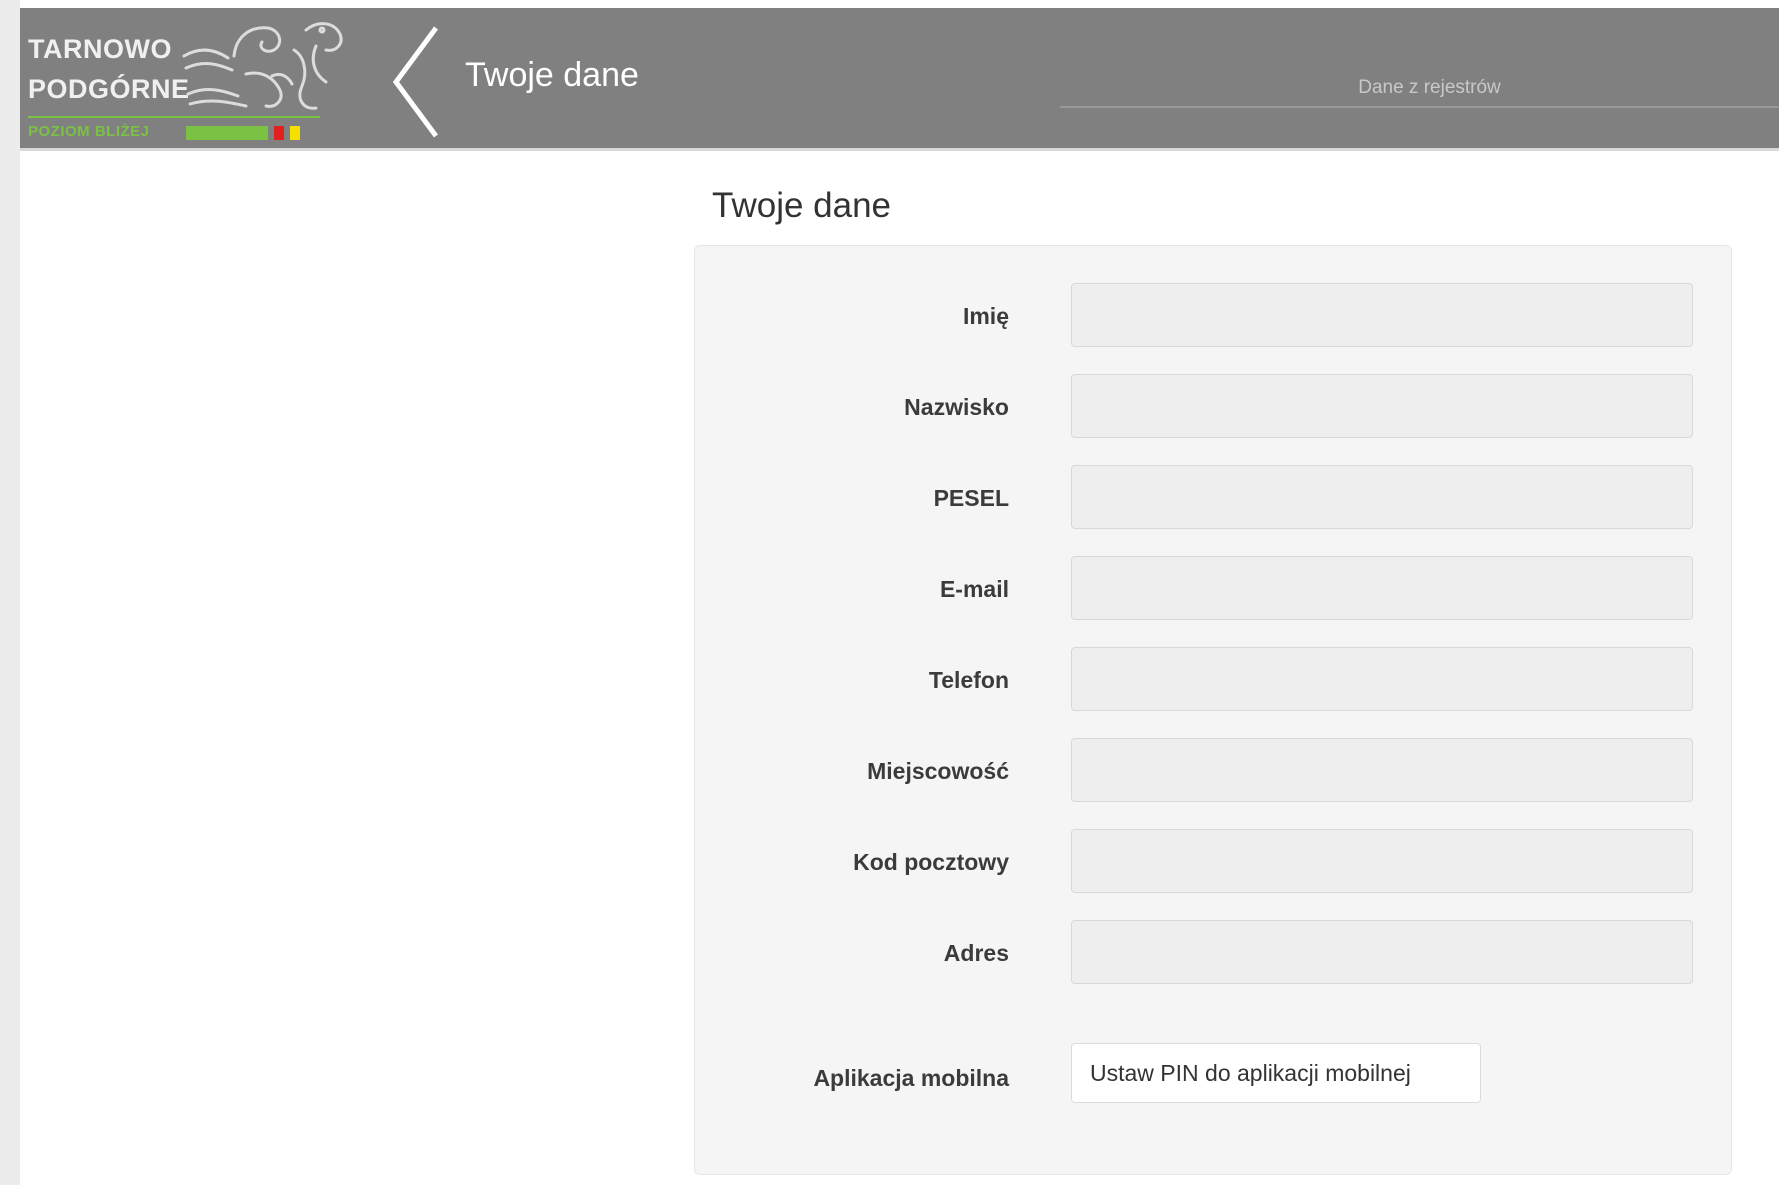 The image size is (1779, 1185). Describe the element at coordinates (956, 407) in the screenshot. I see `last-name-label: Nazwisko` at that location.